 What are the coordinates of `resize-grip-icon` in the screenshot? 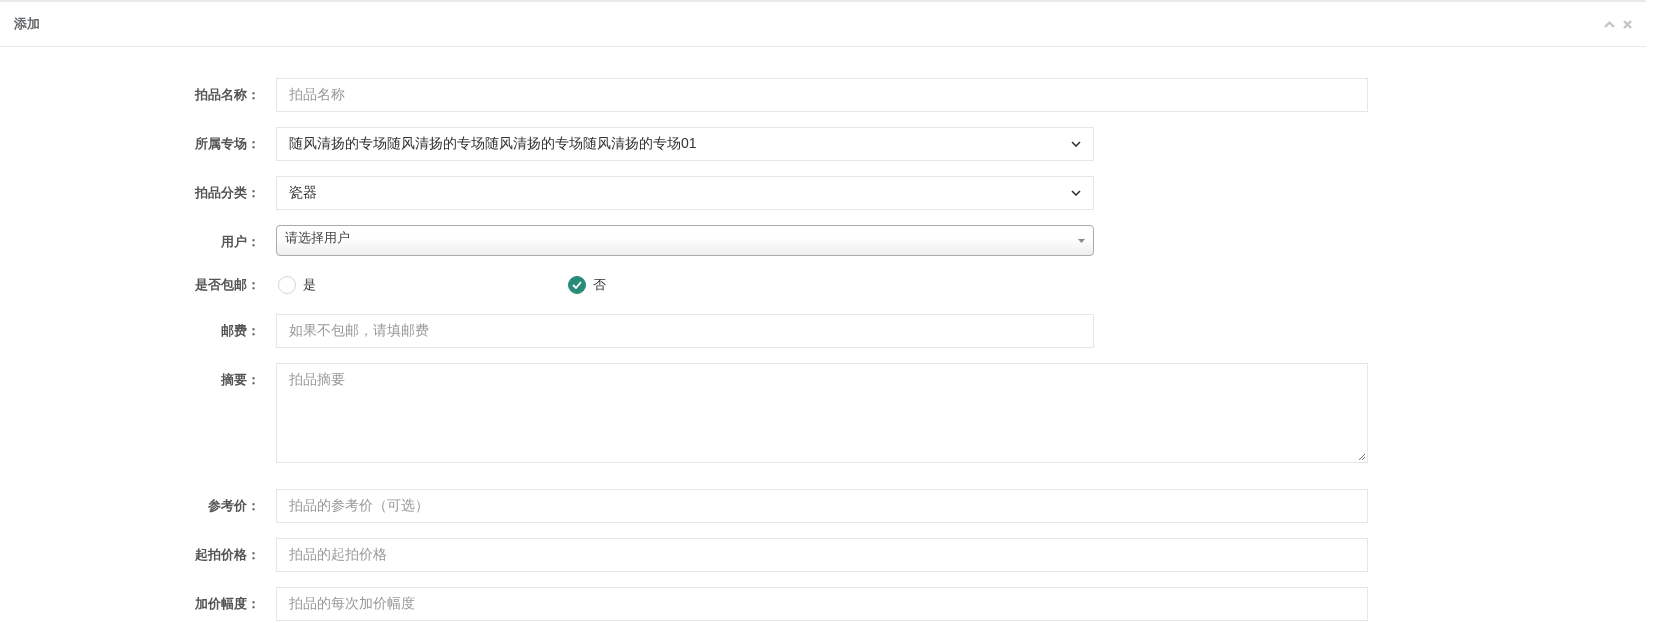 It's located at (1362, 457).